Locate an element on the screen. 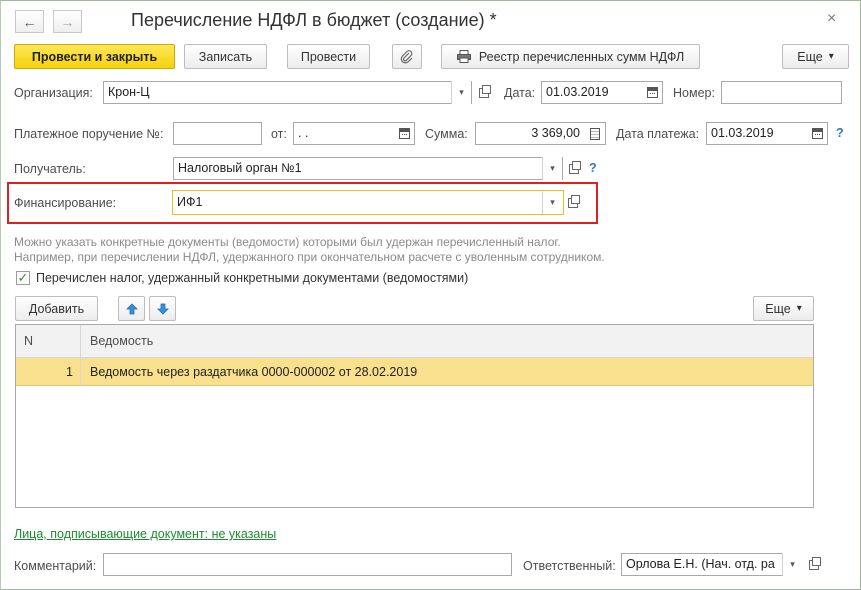  organization-dropdown-button: ▾ is located at coordinates (461, 92).